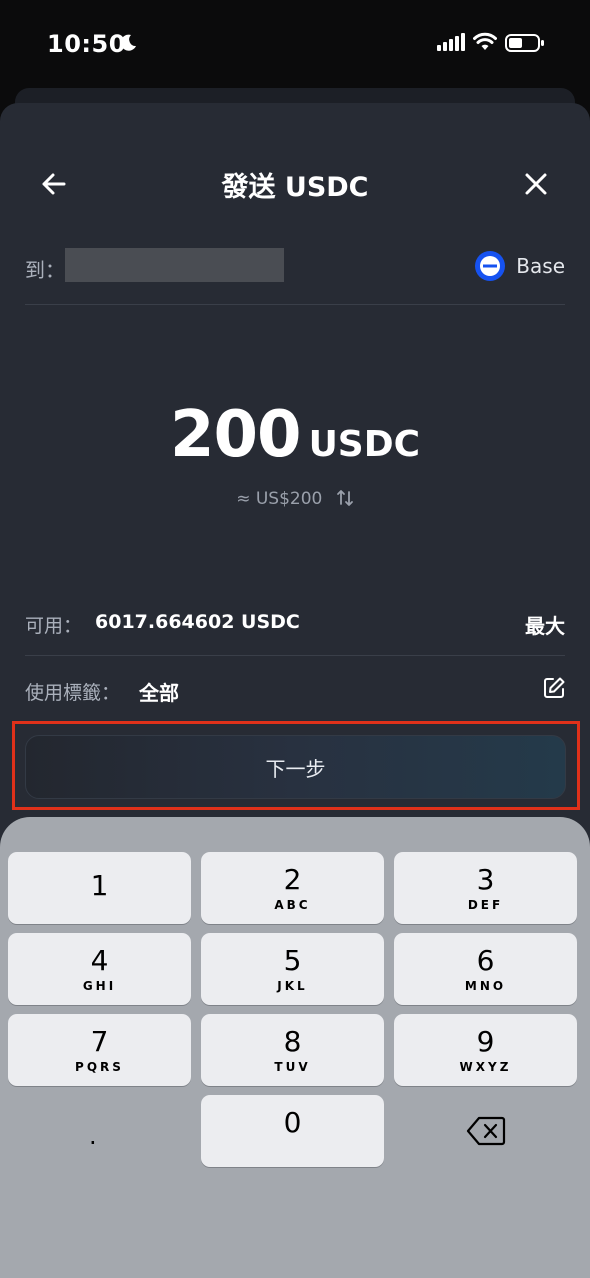 Image resolution: width=590 pixels, height=1278 pixels. What do you see at coordinates (86, 44) in the screenshot?
I see `status-time: 10:50` at bounding box center [86, 44].